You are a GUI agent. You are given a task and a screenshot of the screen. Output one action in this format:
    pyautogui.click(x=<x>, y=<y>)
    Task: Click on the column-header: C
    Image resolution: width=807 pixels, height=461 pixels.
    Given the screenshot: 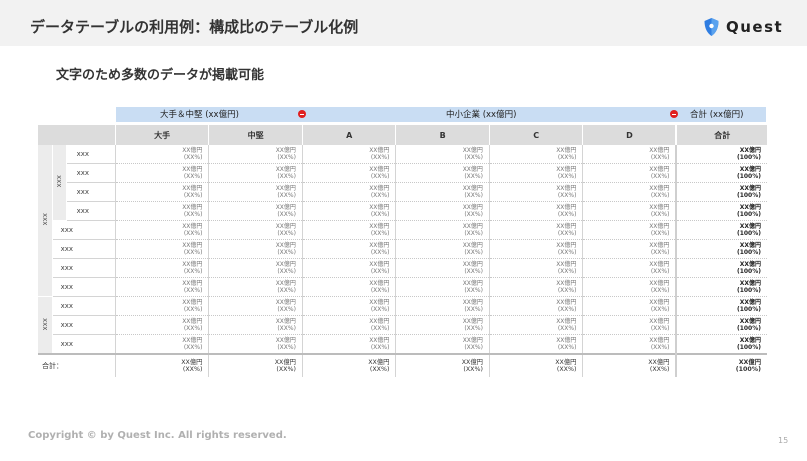 What is the action you would take?
    pyautogui.click(x=535, y=135)
    